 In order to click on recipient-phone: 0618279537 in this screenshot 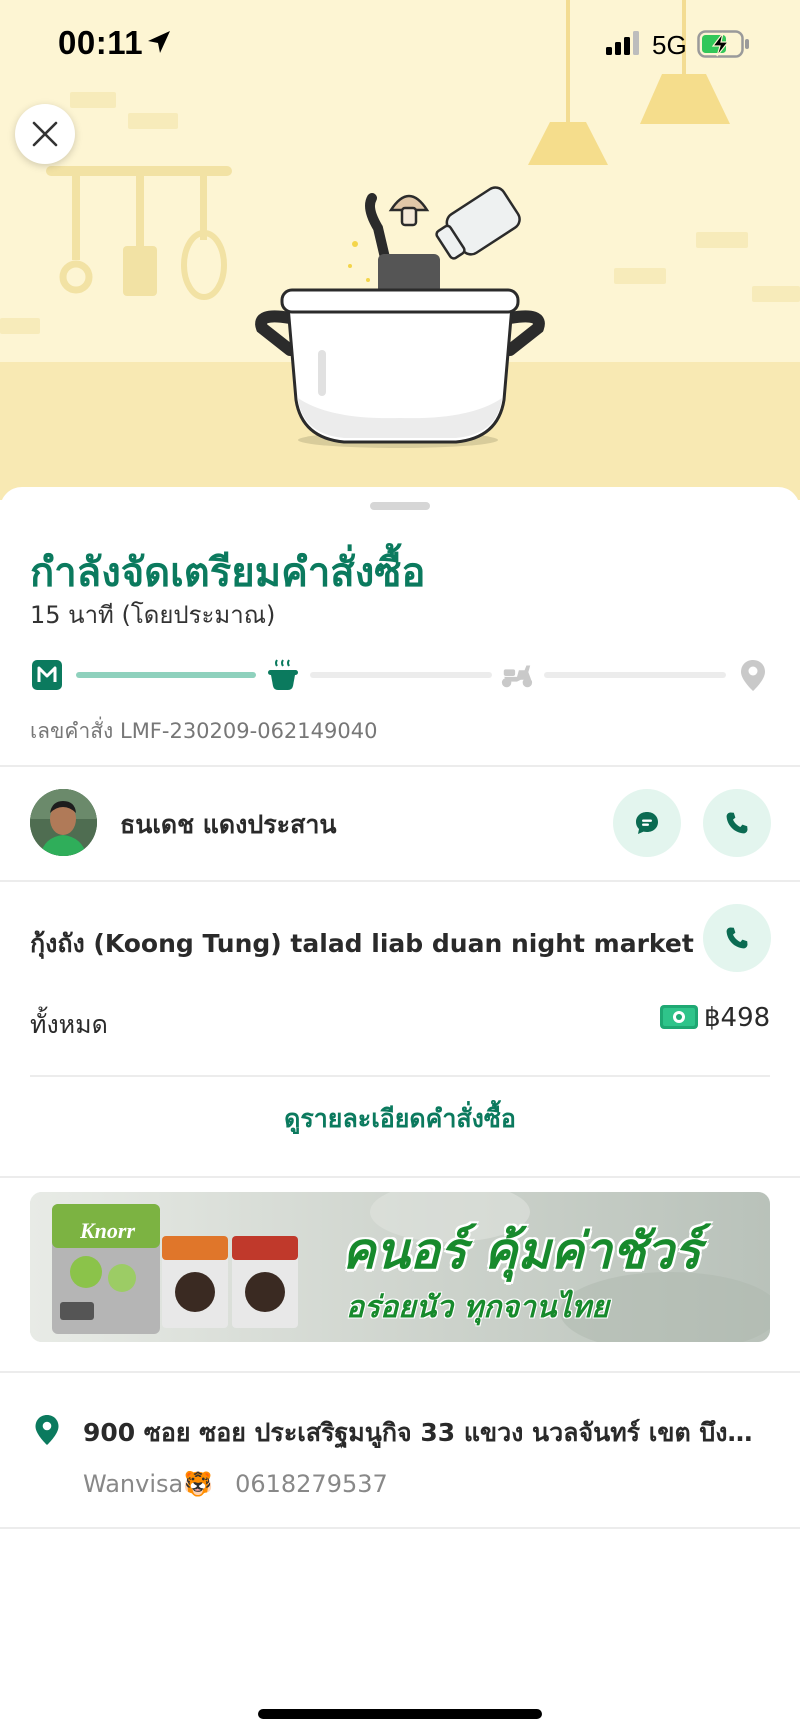, I will do `click(311, 1484)`.